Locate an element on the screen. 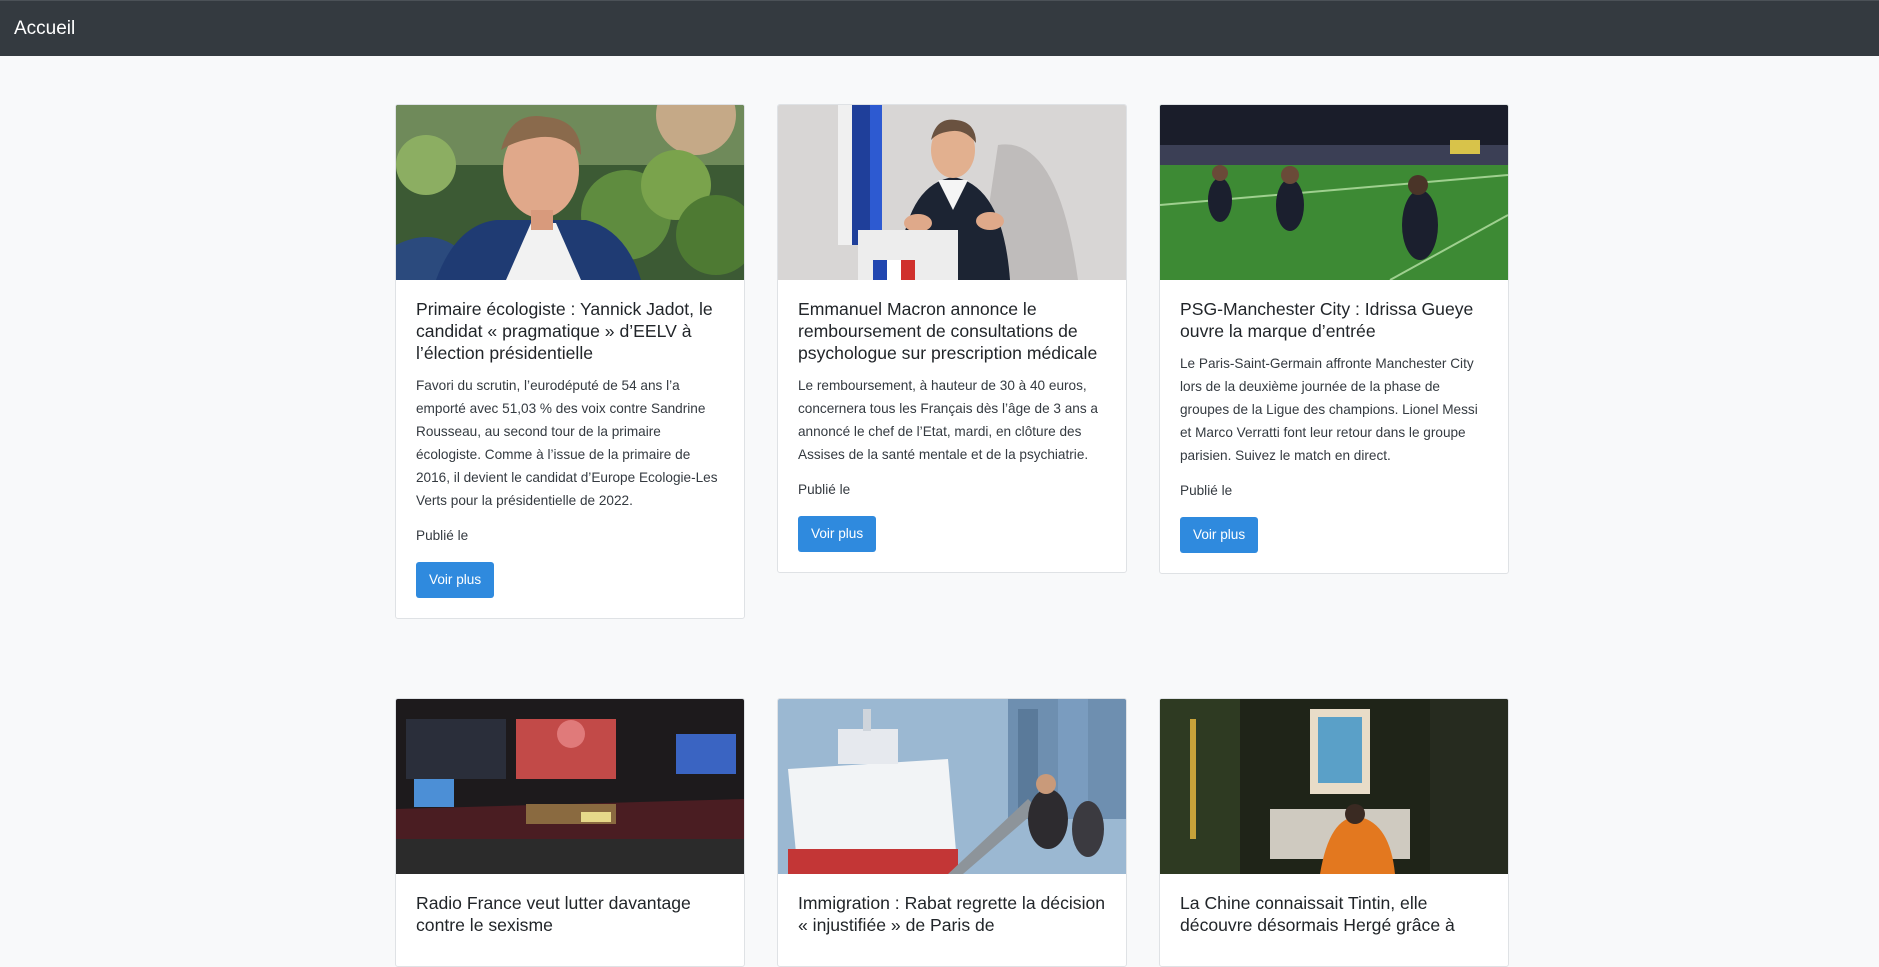 The height and width of the screenshot is (967, 1879). article-image-politician is located at coordinates (570, 192).